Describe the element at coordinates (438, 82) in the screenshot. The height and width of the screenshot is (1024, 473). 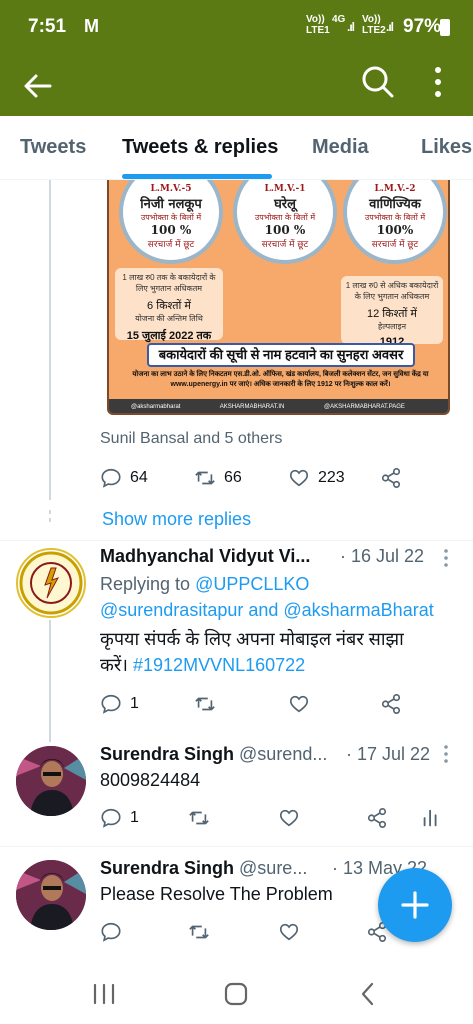
I see `more-vert-icon` at that location.